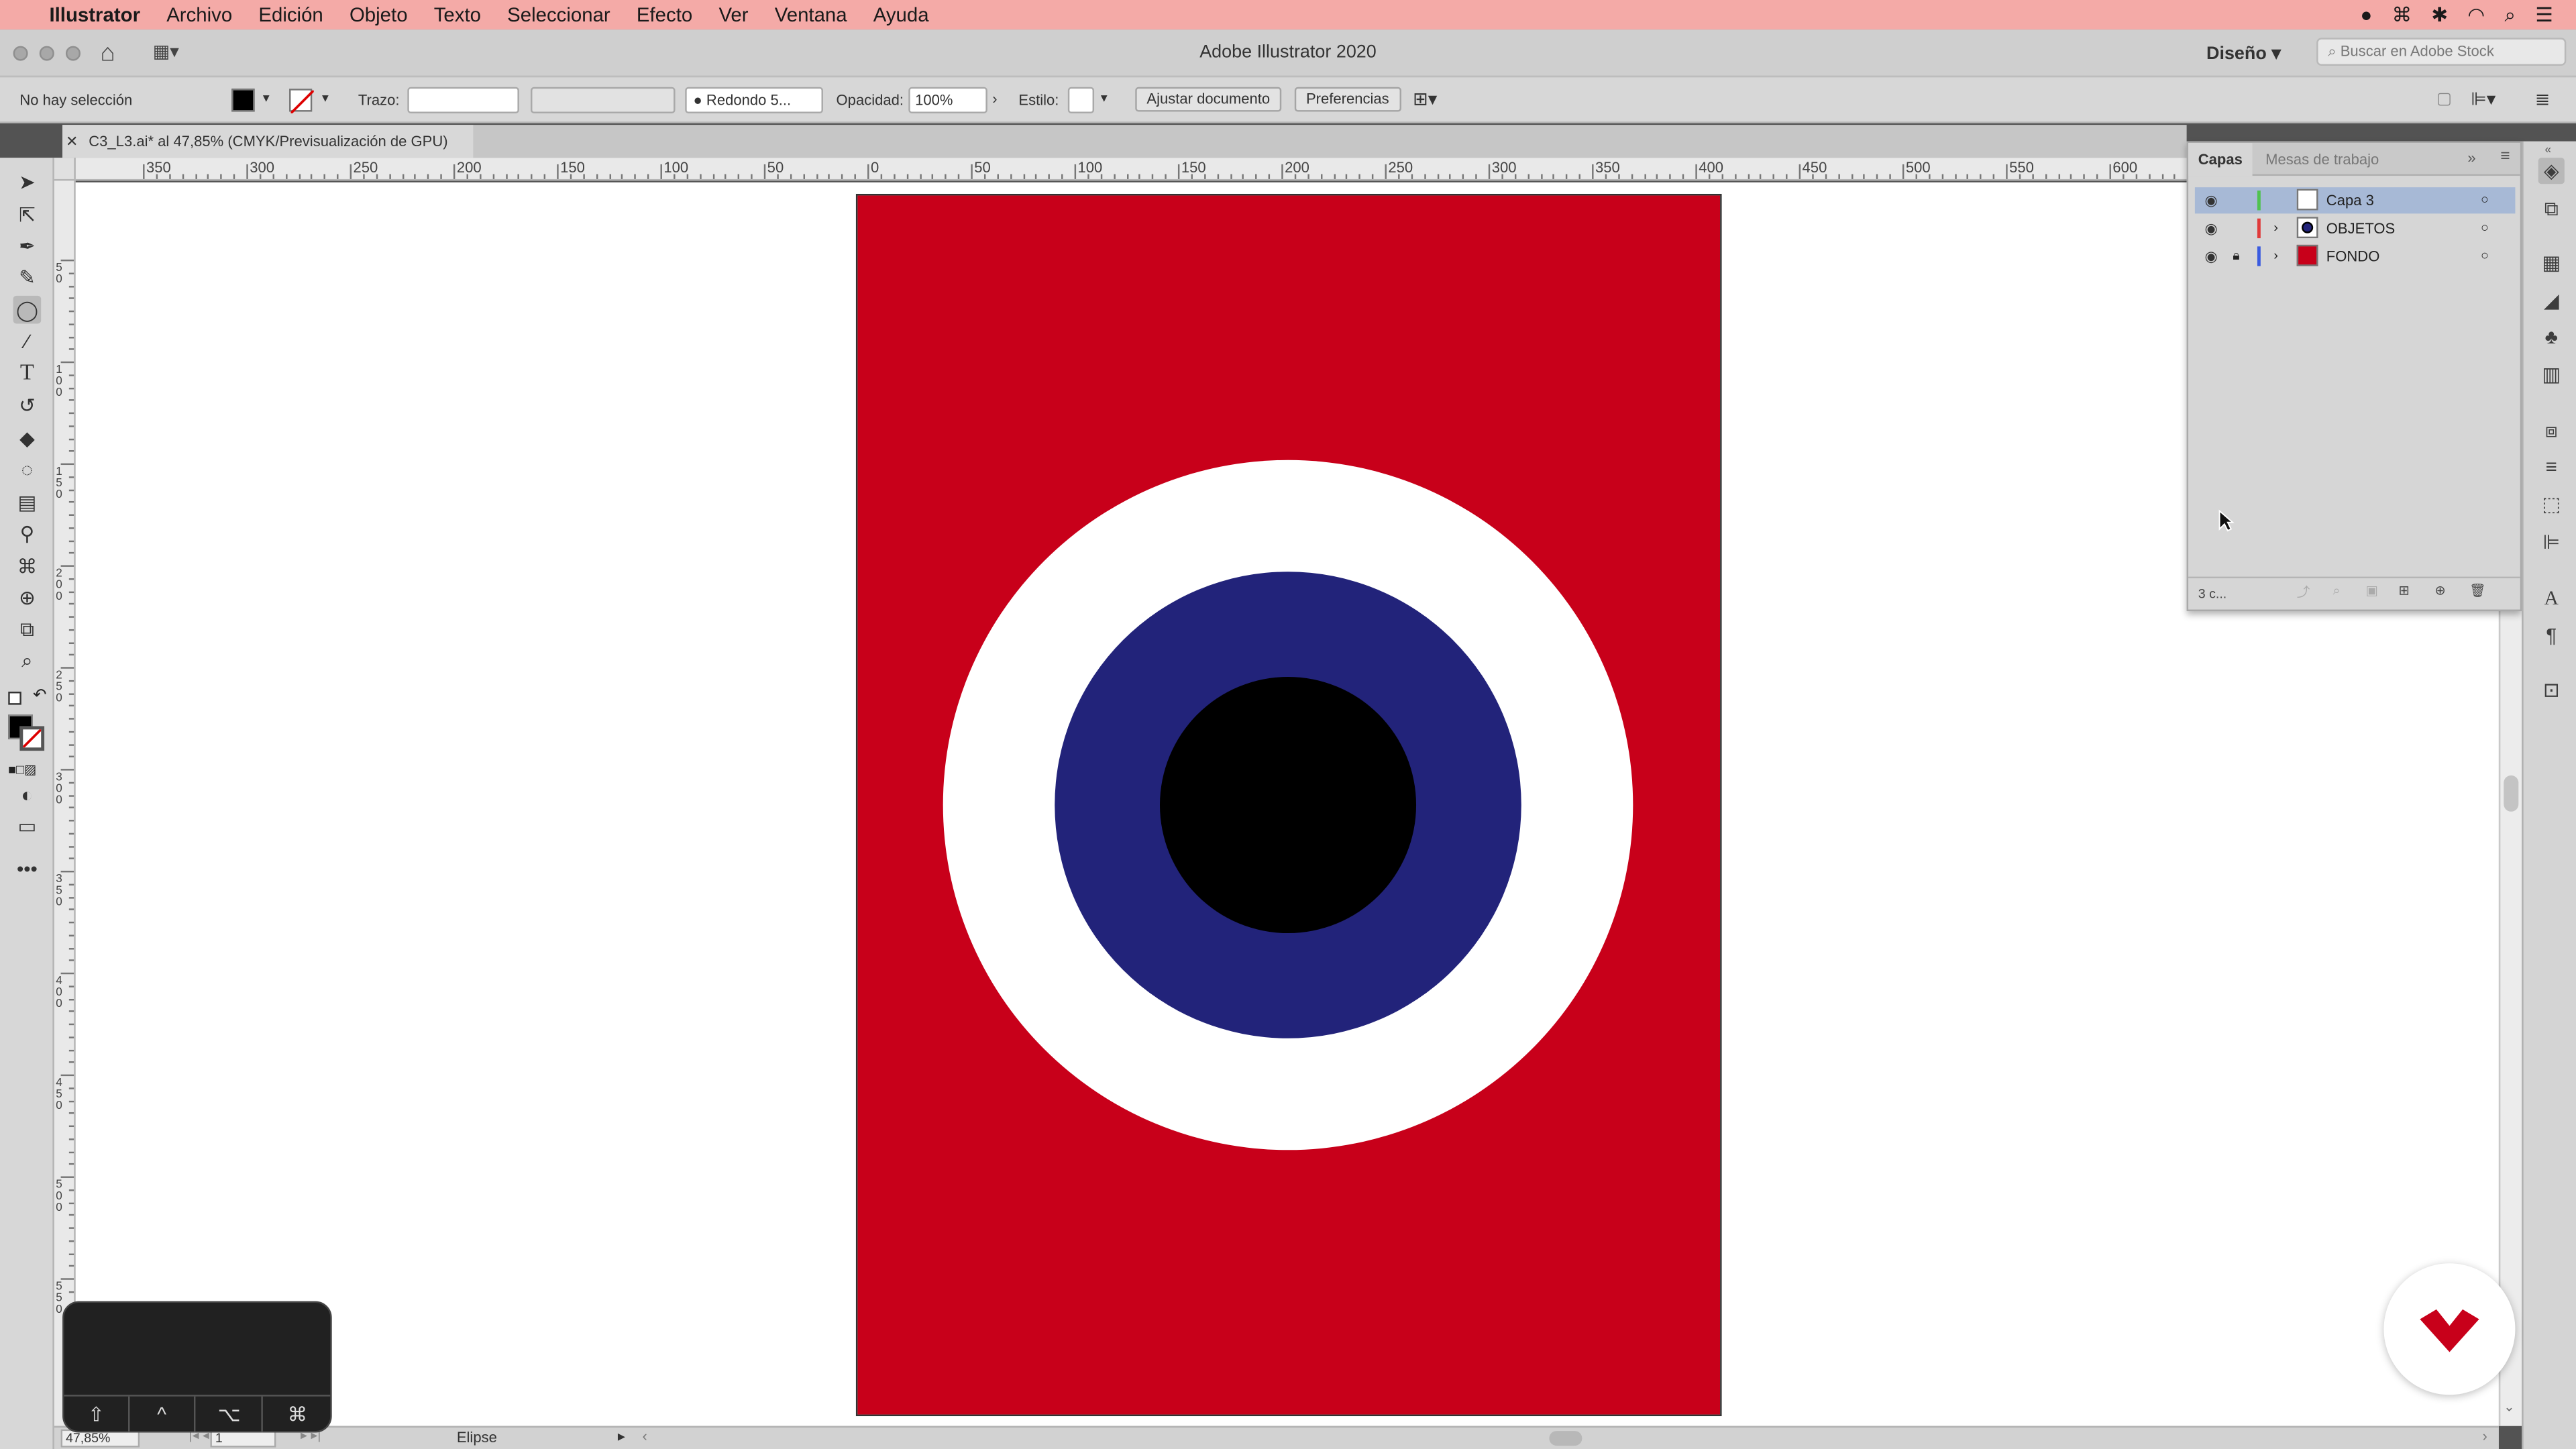 The image size is (2576, 1449). Describe the element at coordinates (27, 794) in the screenshot. I see `drawing-modes-icon: ◐` at that location.